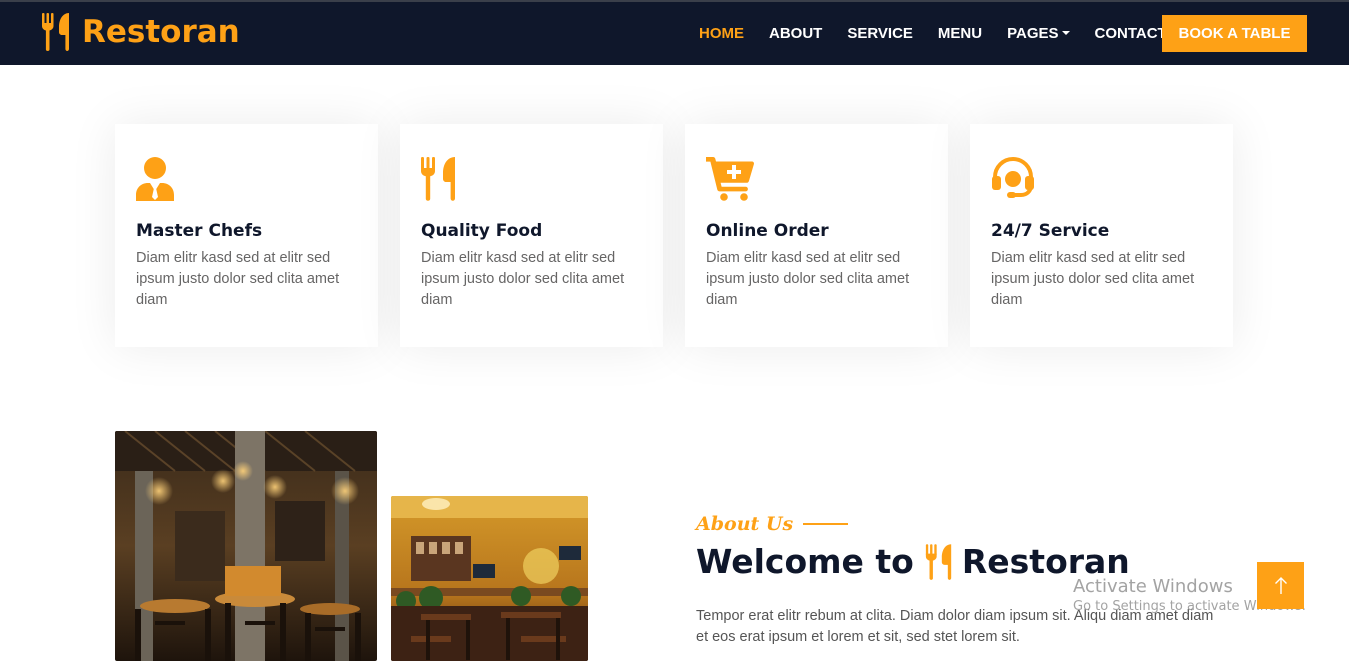 Image resolution: width=1349 pixels, height=661 pixels. I want to click on arrow-up-icon, so click(1280, 585).